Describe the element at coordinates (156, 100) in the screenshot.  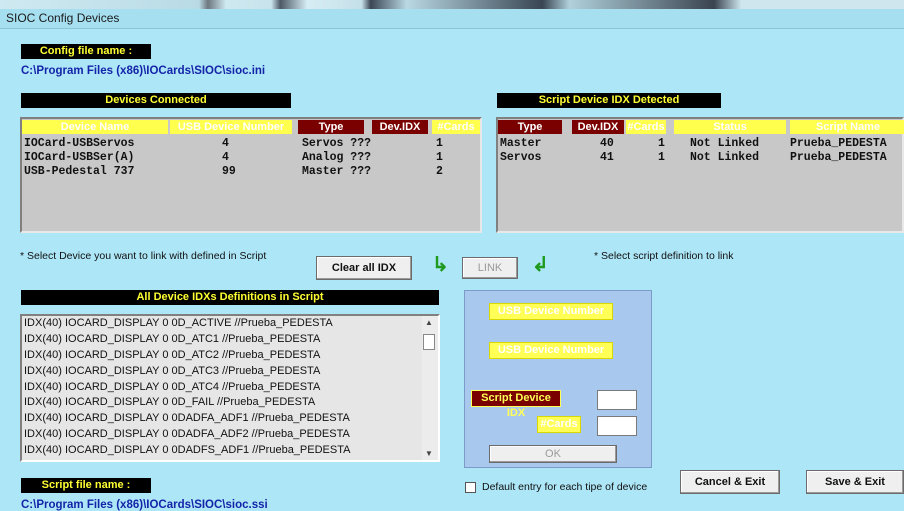
I see `devices-connected-header: Devices Connected` at that location.